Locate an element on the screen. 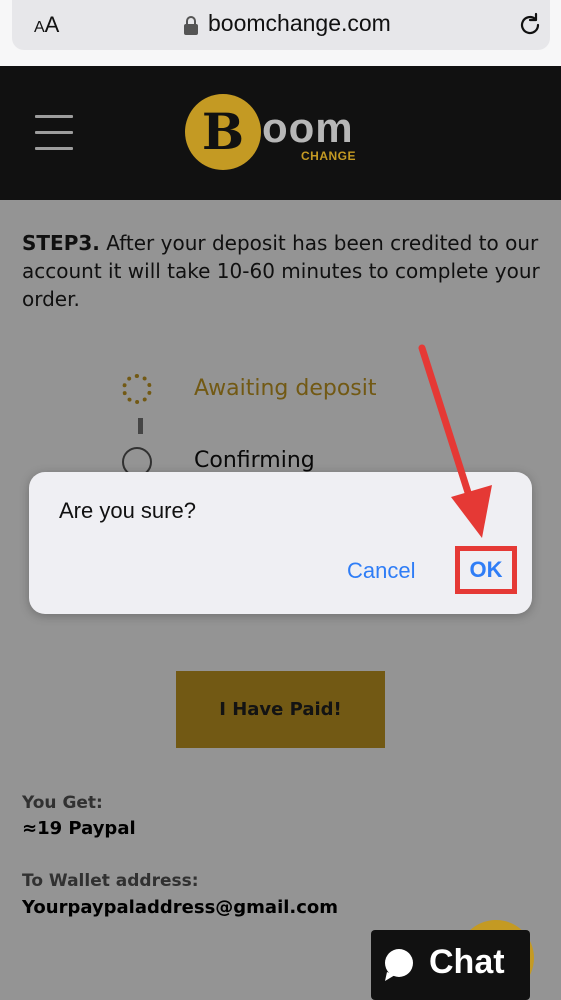  chat-bubble-icon is located at coordinates (399, 965).